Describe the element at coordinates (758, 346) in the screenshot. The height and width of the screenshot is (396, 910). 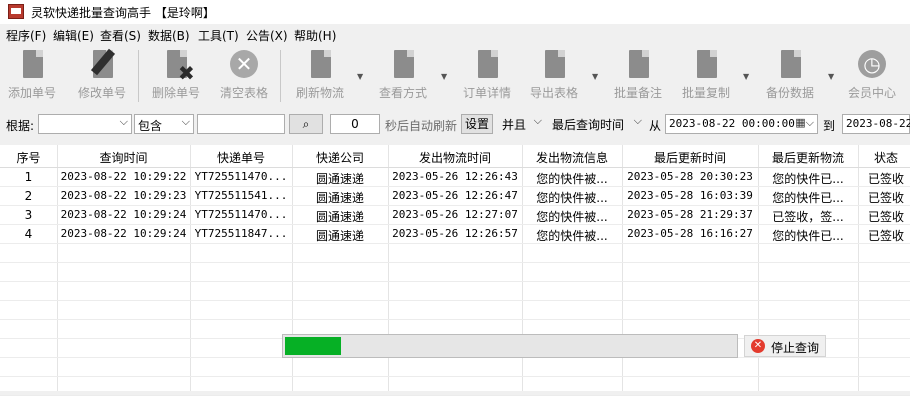
I see `stop-icon: ✕` at that location.